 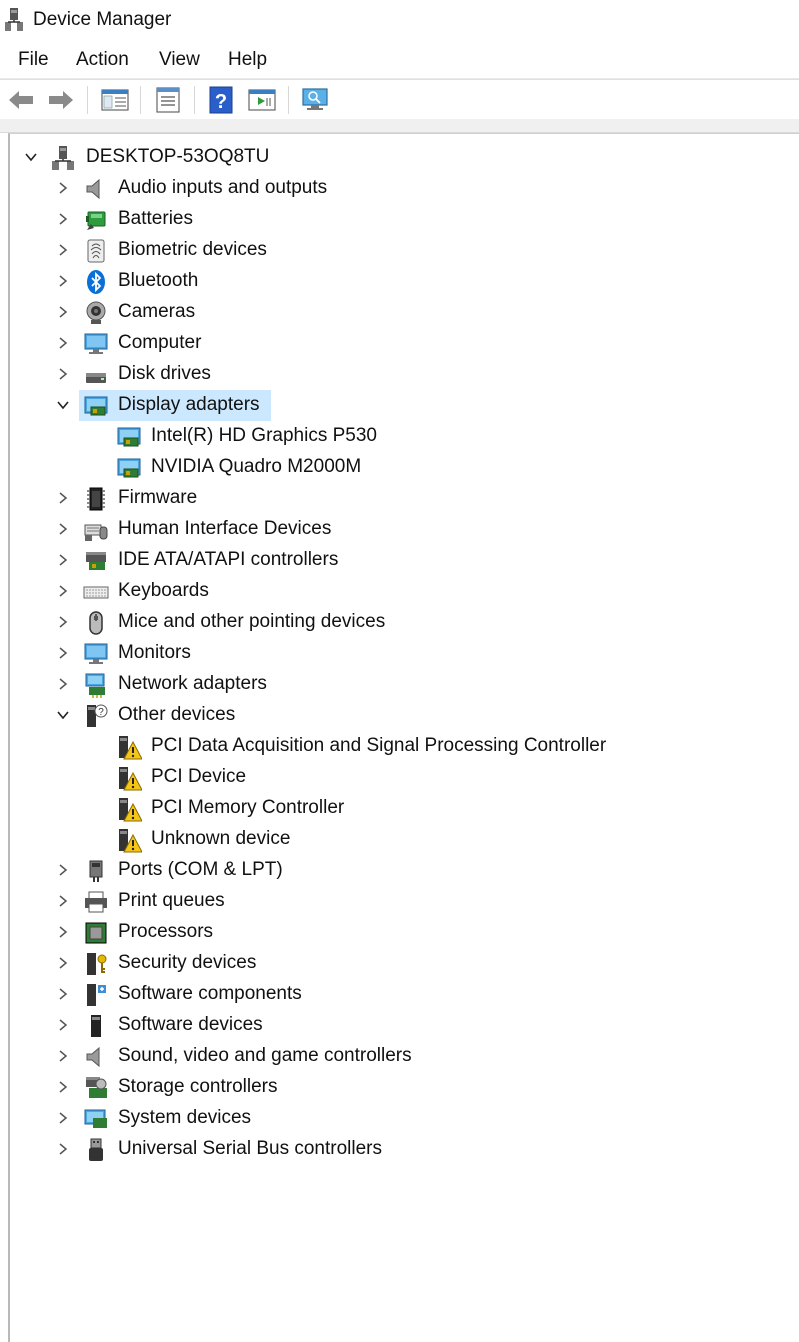 What do you see at coordinates (400, 963) in the screenshot?
I see `tree-category-security-devices: Security devices` at bounding box center [400, 963].